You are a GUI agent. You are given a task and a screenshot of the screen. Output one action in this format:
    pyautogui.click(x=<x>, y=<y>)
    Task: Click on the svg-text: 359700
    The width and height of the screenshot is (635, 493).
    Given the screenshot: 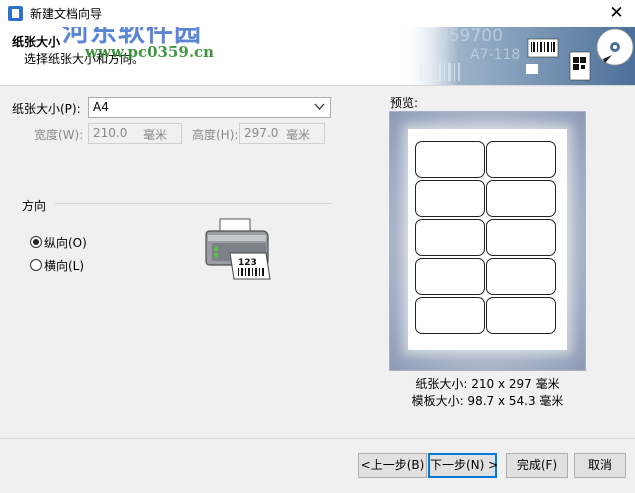 What is the action you would take?
    pyautogui.click(x=470, y=36)
    